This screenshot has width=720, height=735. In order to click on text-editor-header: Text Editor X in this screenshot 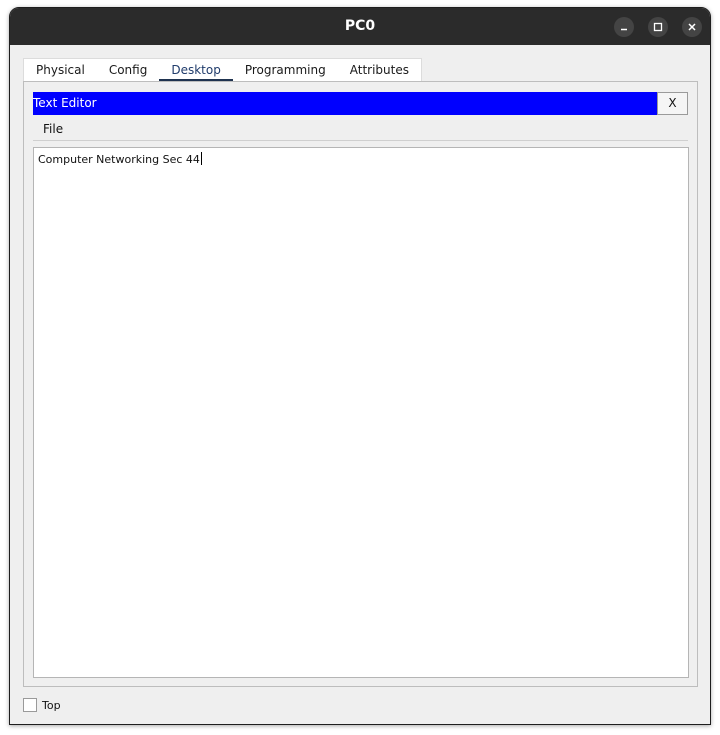, I will do `click(360, 103)`.